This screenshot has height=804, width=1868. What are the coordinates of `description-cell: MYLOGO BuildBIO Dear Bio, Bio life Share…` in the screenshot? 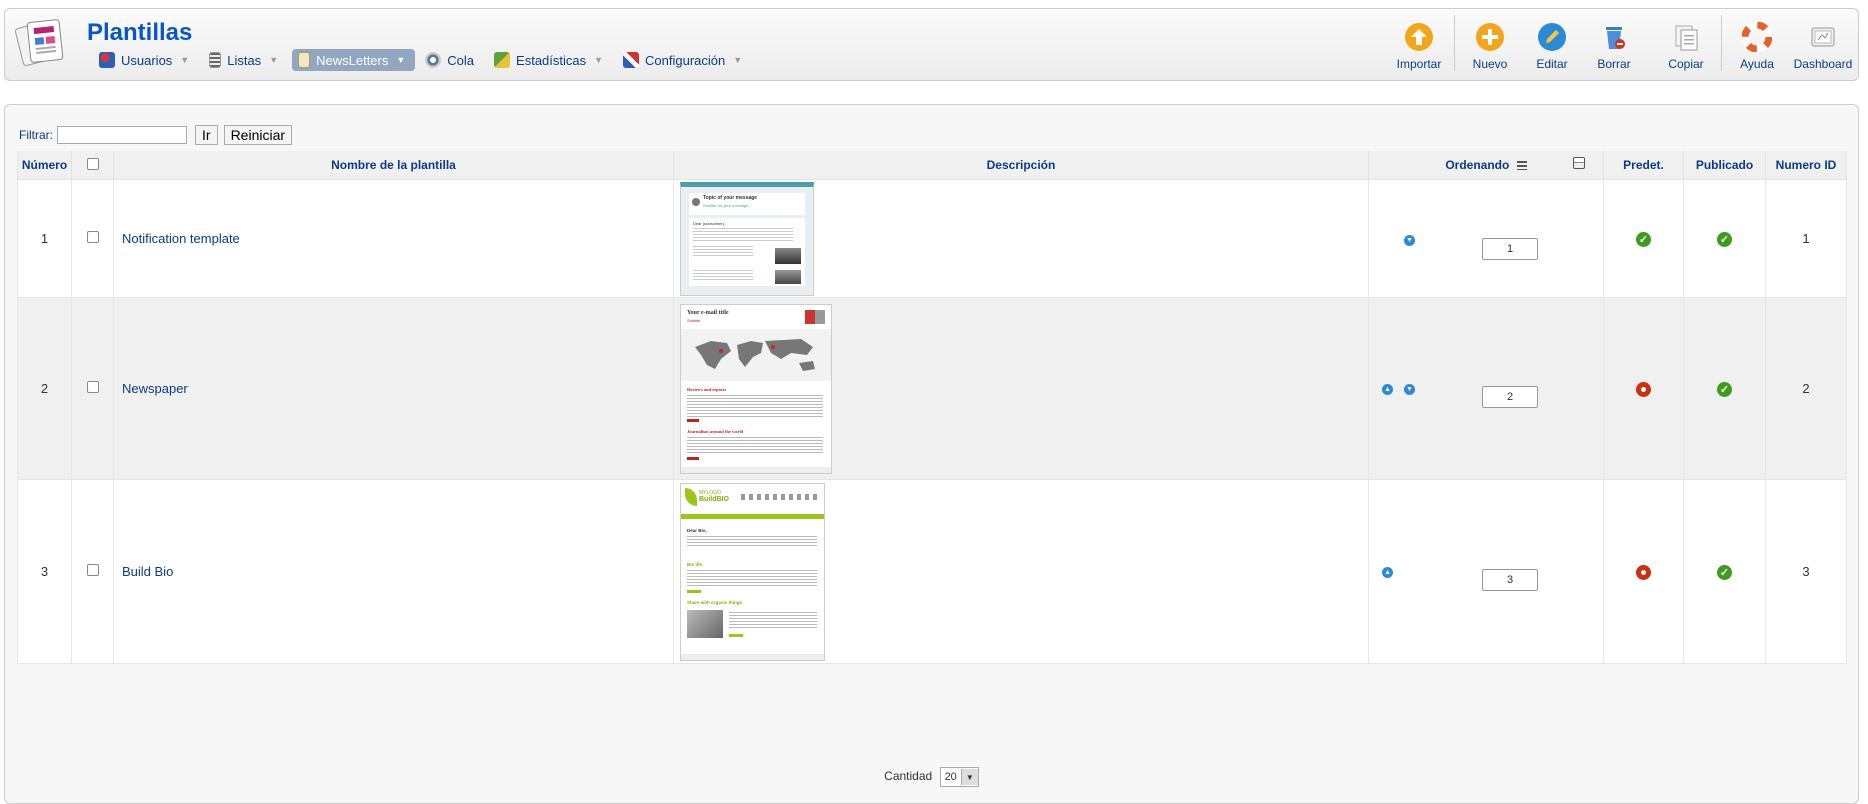 It's located at (1021, 571).